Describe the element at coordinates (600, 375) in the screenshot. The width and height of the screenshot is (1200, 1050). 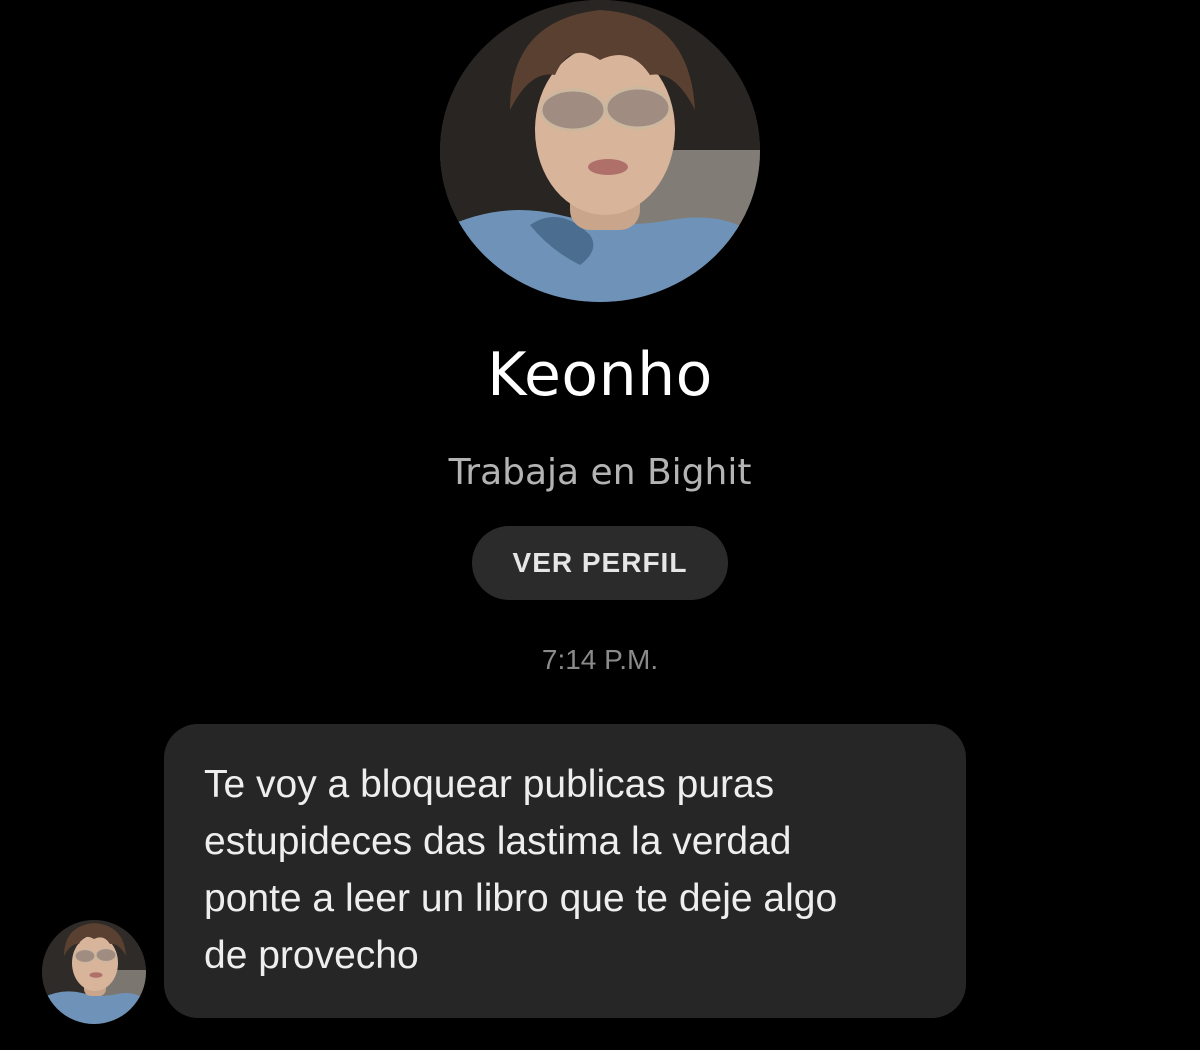
I see `contact-name: Keonho` at that location.